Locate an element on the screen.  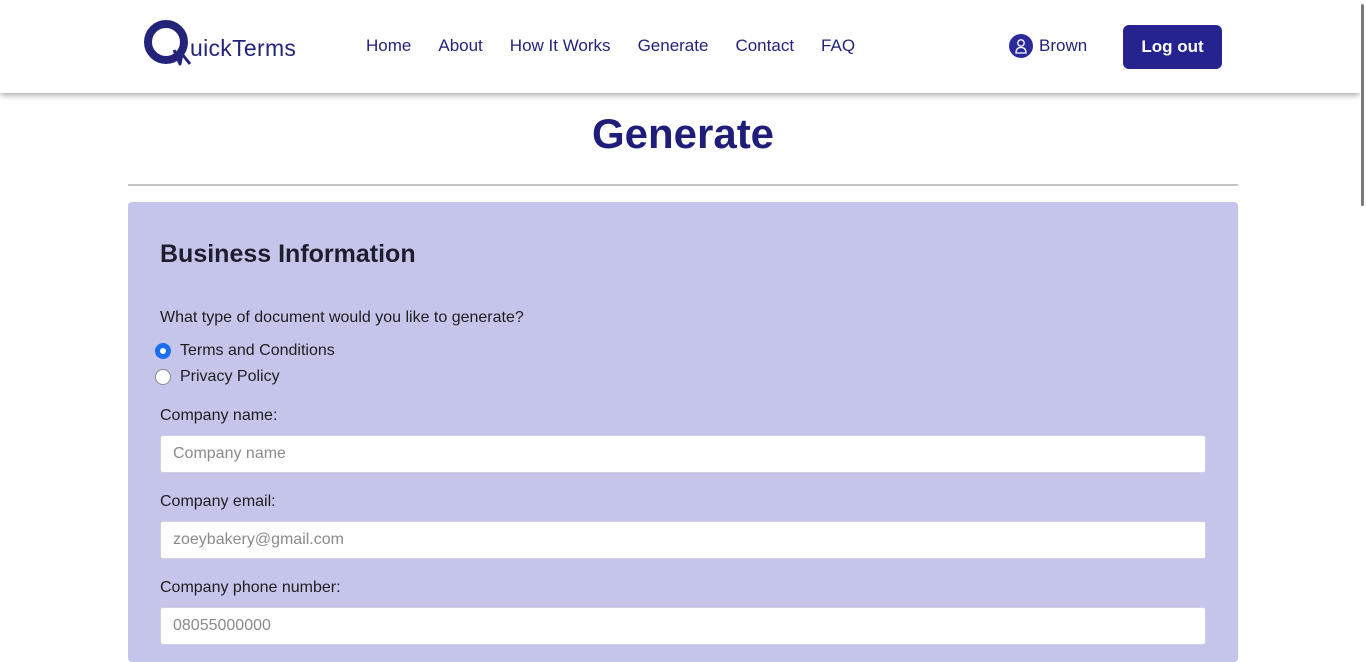
nav-link-home: Home is located at coordinates (388, 46).